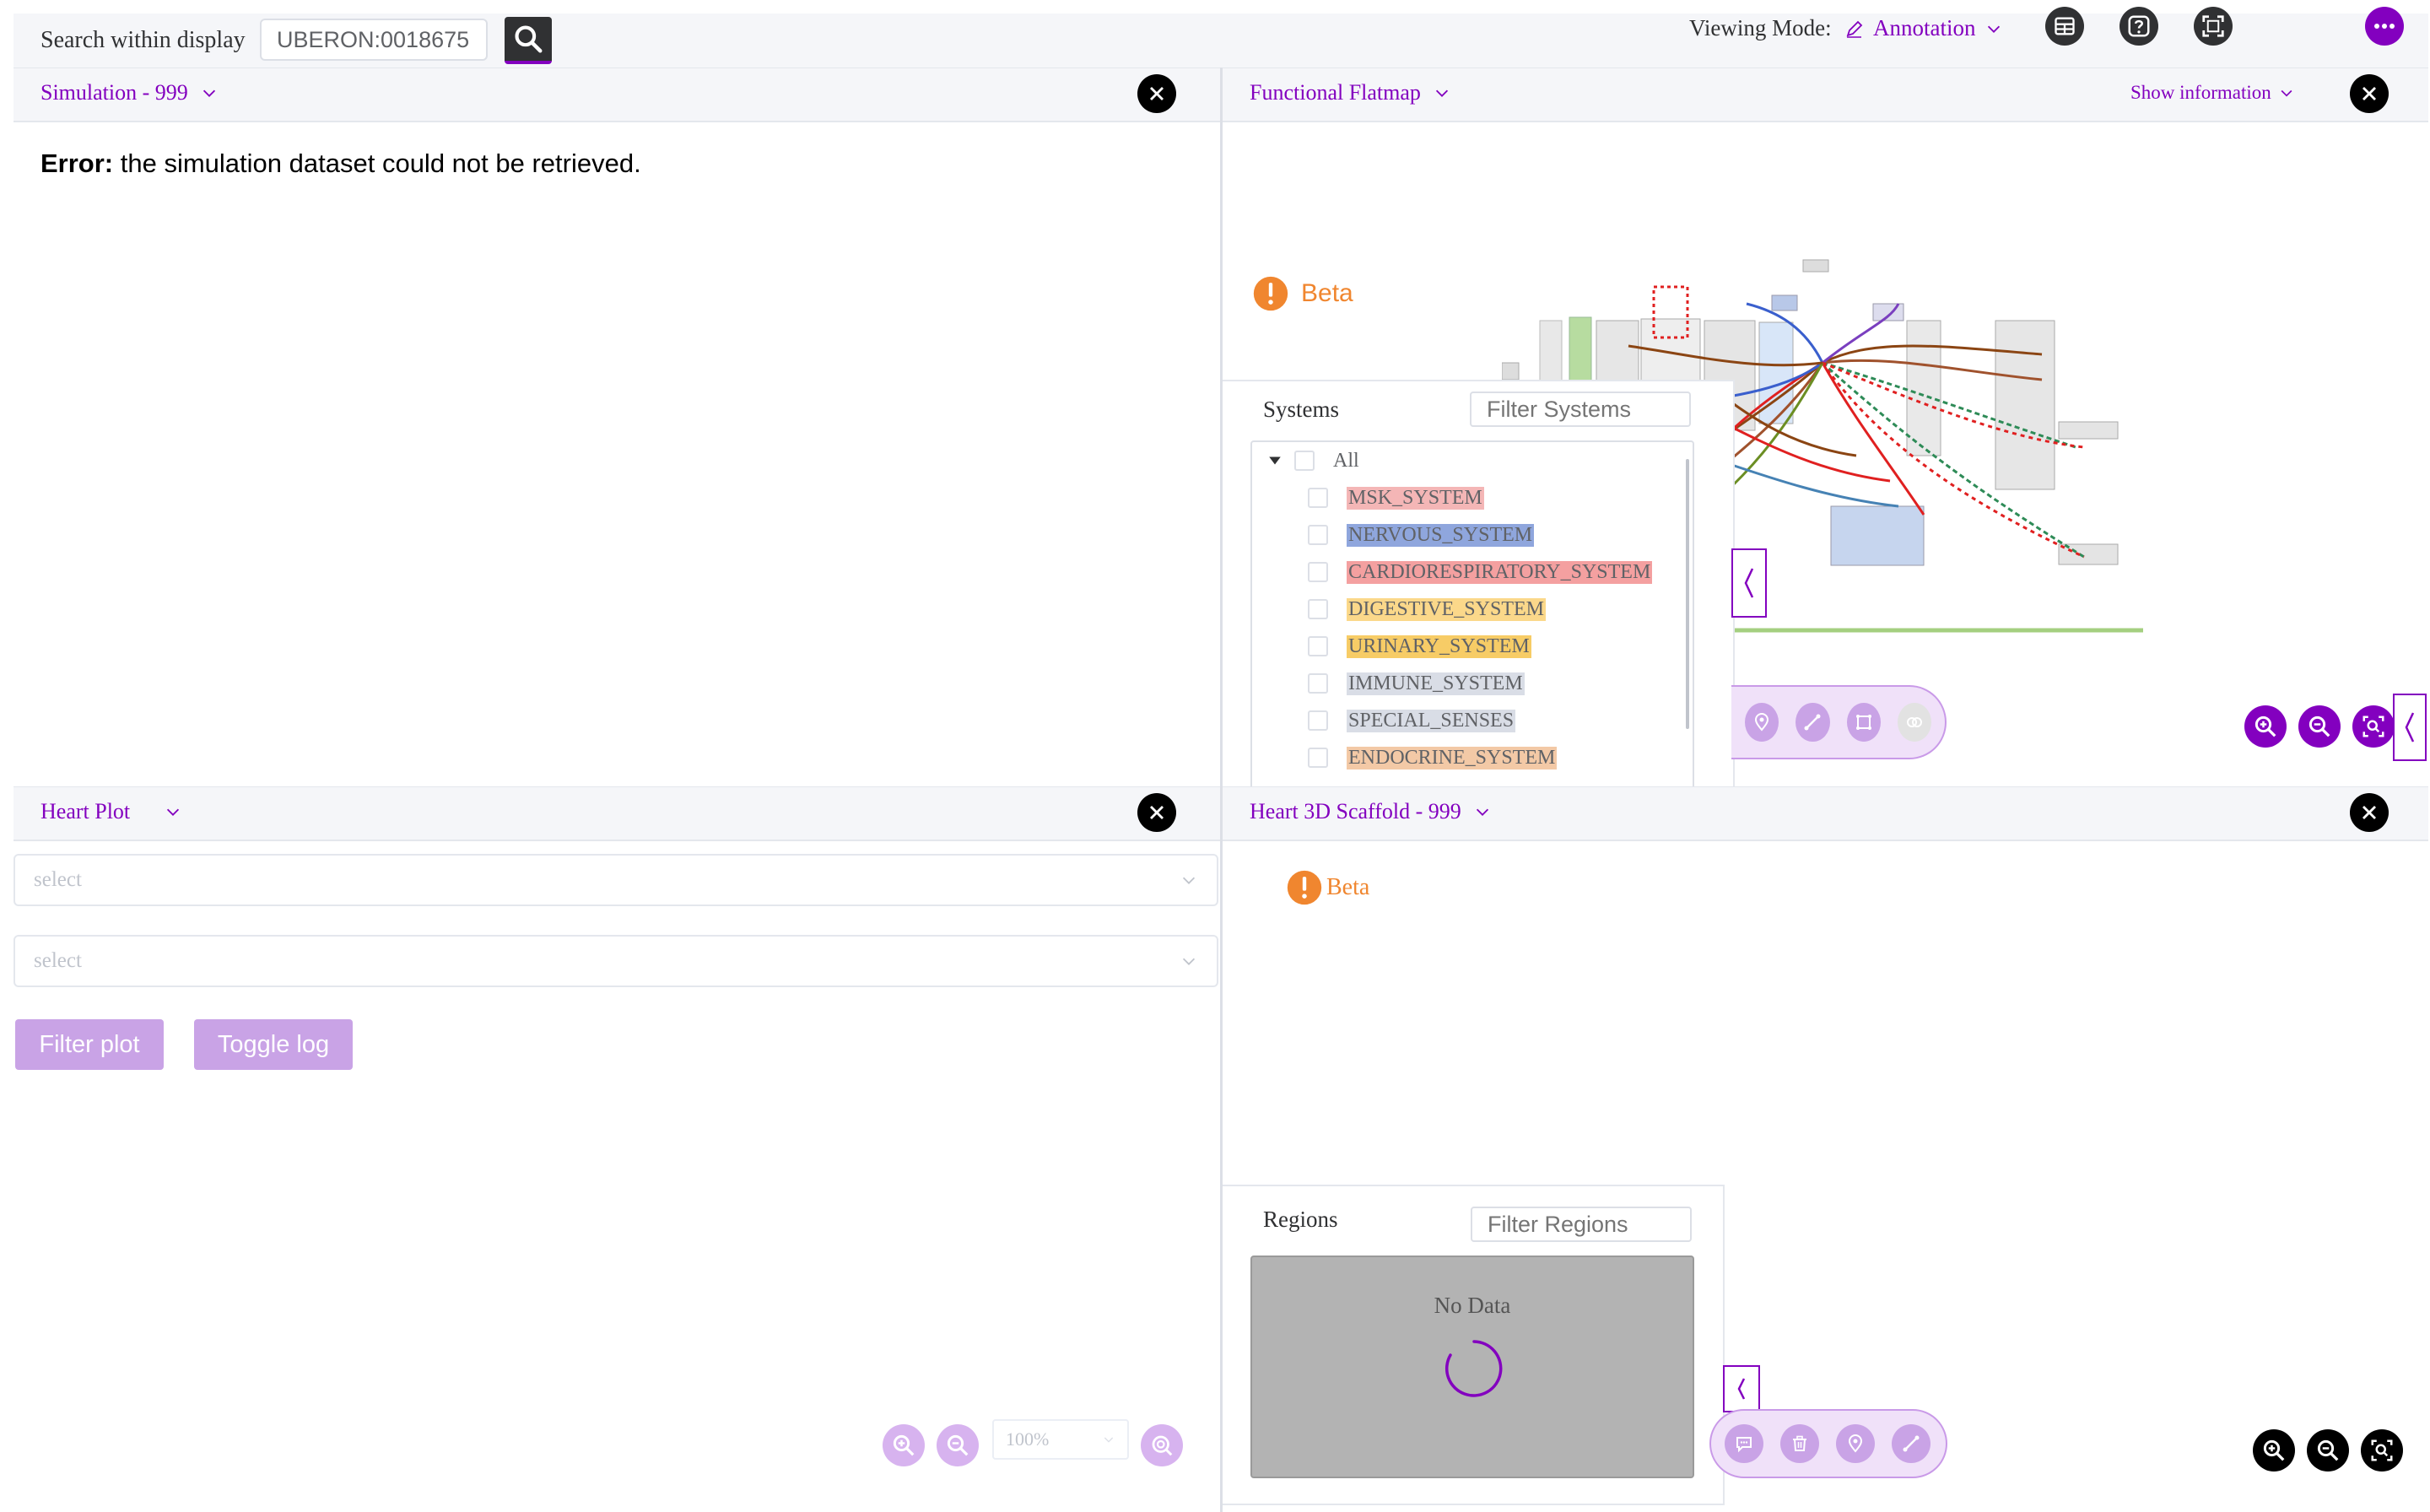 This screenshot has height=1512, width=2430. I want to click on search-input, so click(374, 40).